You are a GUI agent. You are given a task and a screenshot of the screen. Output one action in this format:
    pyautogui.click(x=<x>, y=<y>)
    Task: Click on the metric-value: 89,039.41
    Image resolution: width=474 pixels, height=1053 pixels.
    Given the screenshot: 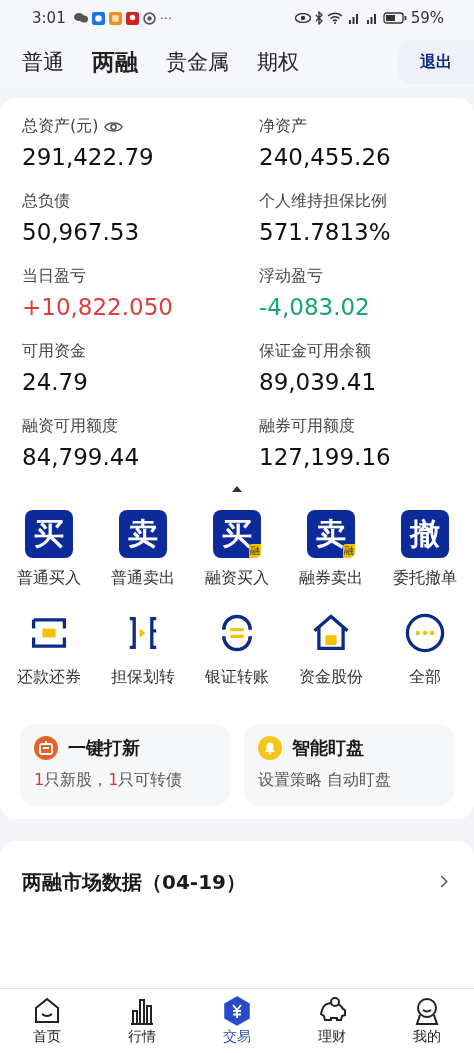 What is the action you would take?
    pyautogui.click(x=318, y=382)
    